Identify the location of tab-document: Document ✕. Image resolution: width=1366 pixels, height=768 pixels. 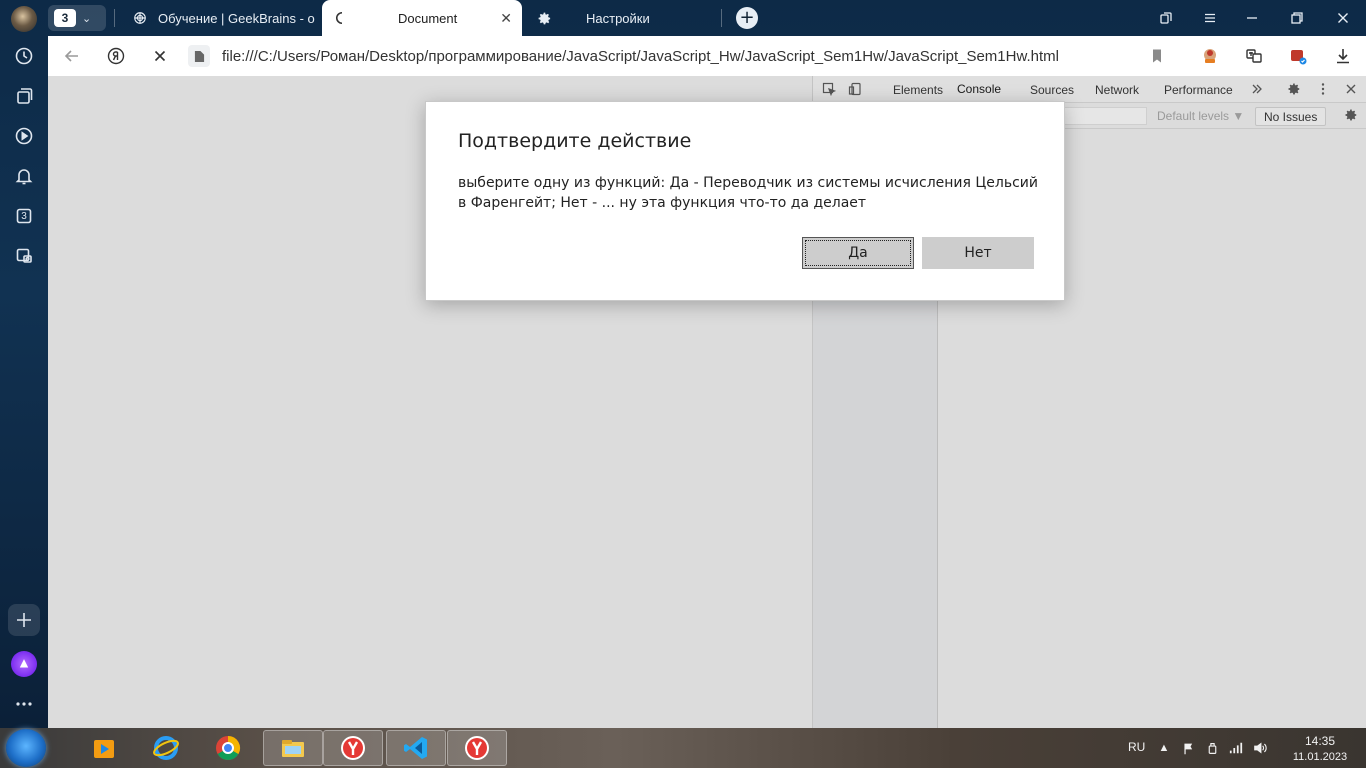
(422, 18).